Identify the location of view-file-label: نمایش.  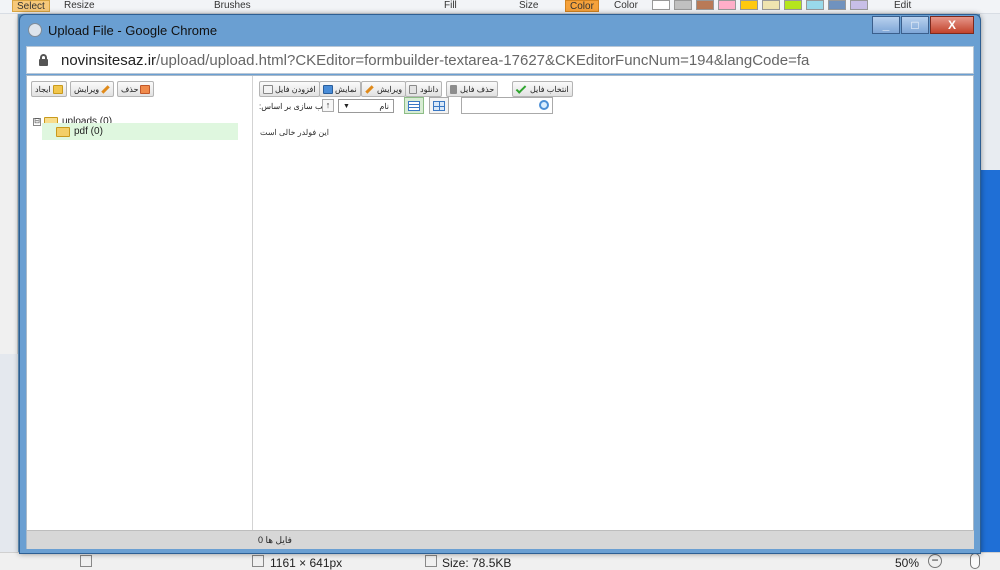
(346, 89).